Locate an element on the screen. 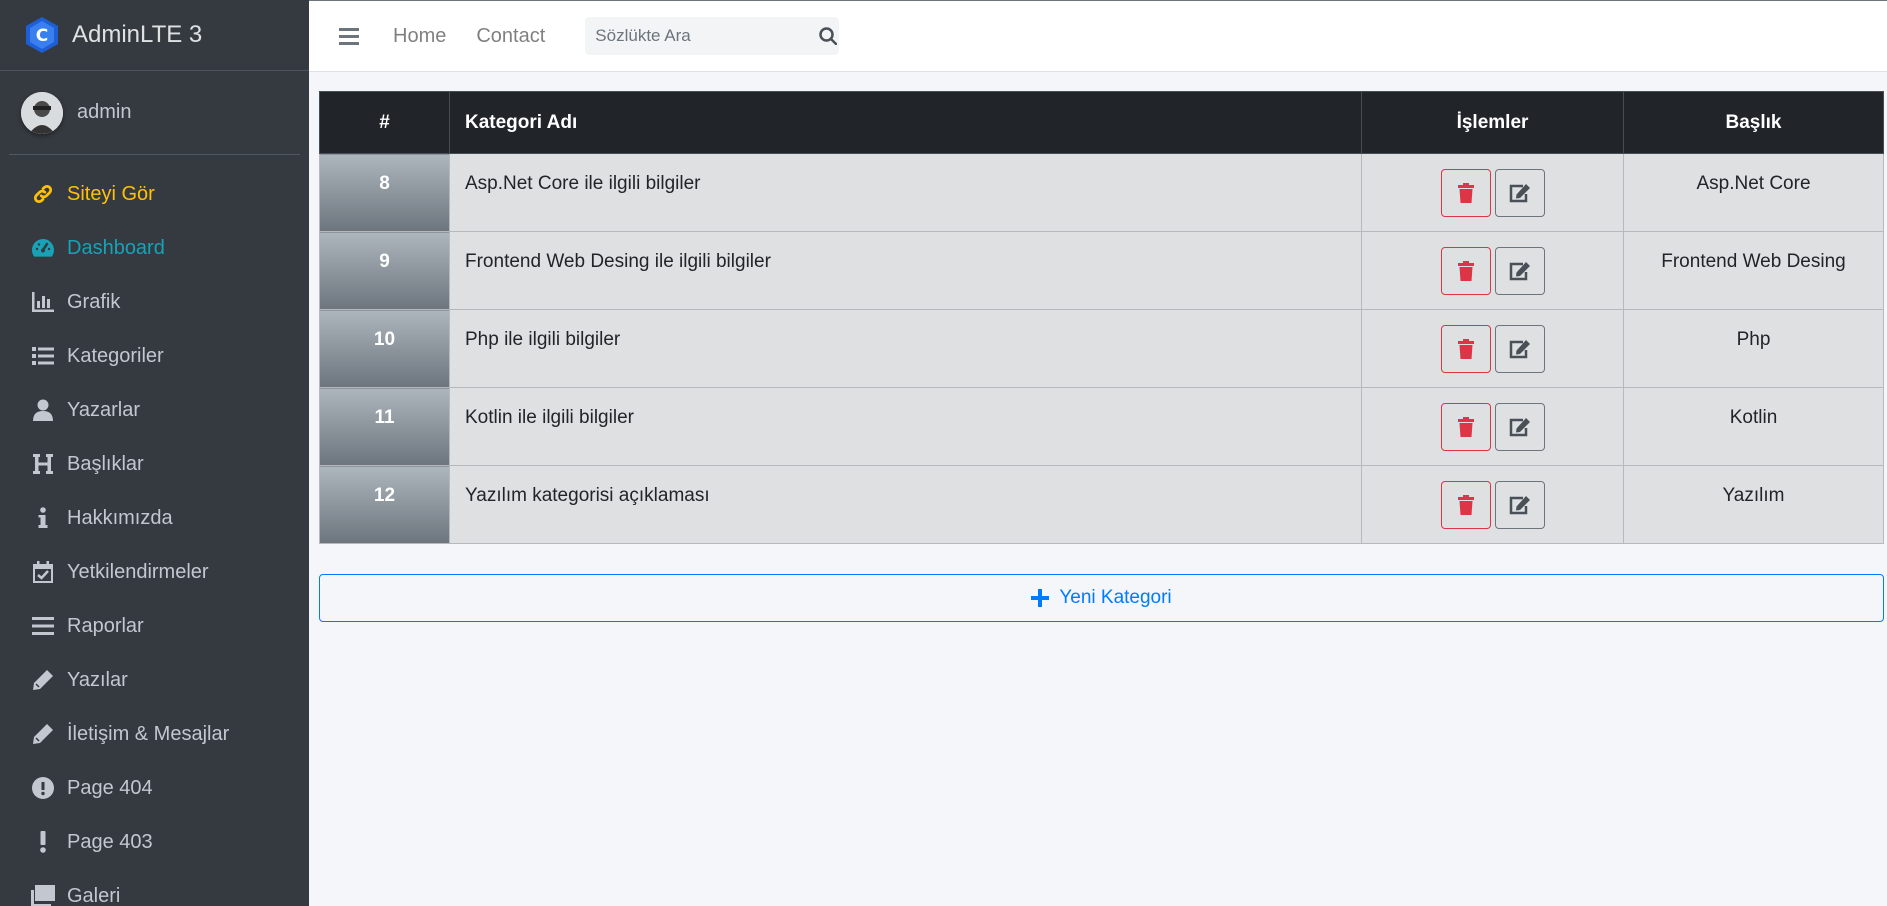 This screenshot has width=1887, height=906. sidebar-item-iletisim-mesajlar: İletişim & Mesajlar is located at coordinates (154, 734).